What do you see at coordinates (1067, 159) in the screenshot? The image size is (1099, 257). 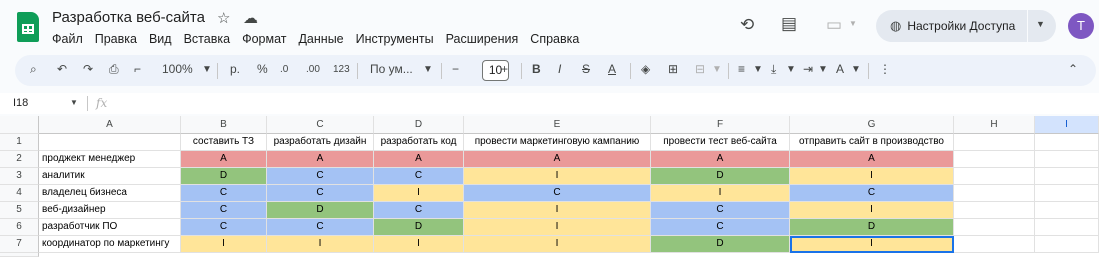 I see `cell-i2` at bounding box center [1067, 159].